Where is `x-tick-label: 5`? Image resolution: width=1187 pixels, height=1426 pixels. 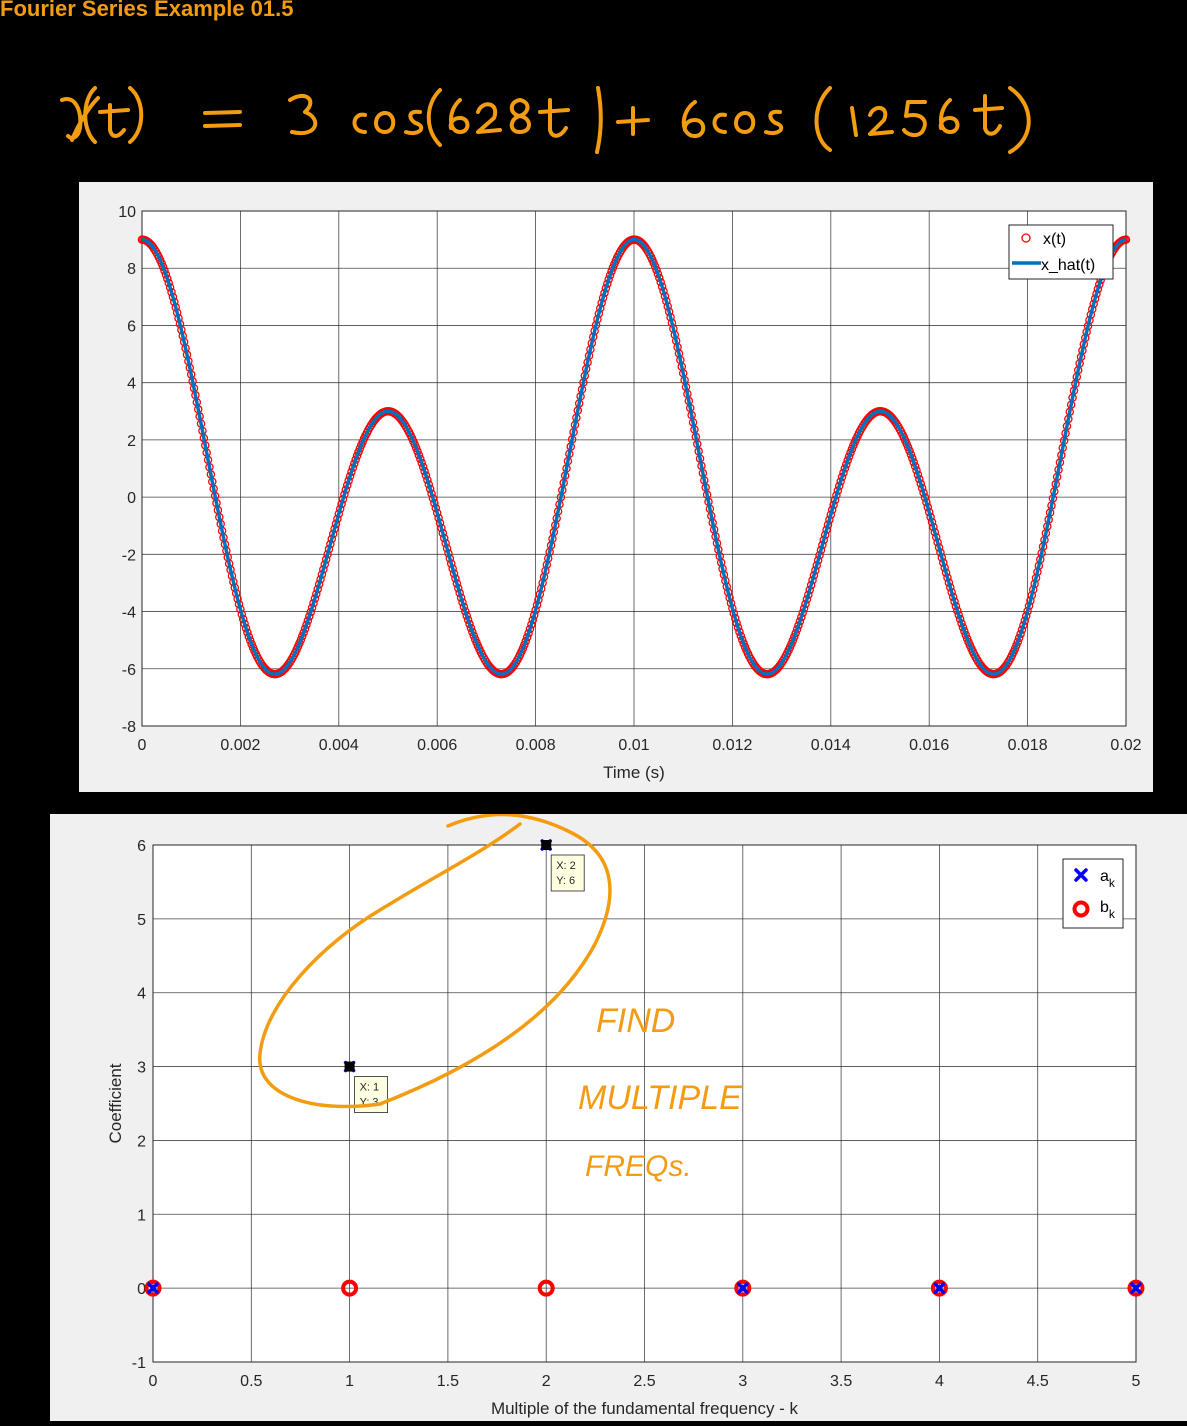
x-tick-label: 5 is located at coordinates (1136, 1381).